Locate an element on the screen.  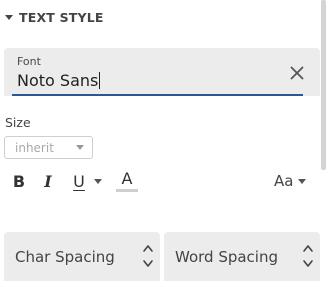
font-input-value: Noto Sans is located at coordinates (58, 80).